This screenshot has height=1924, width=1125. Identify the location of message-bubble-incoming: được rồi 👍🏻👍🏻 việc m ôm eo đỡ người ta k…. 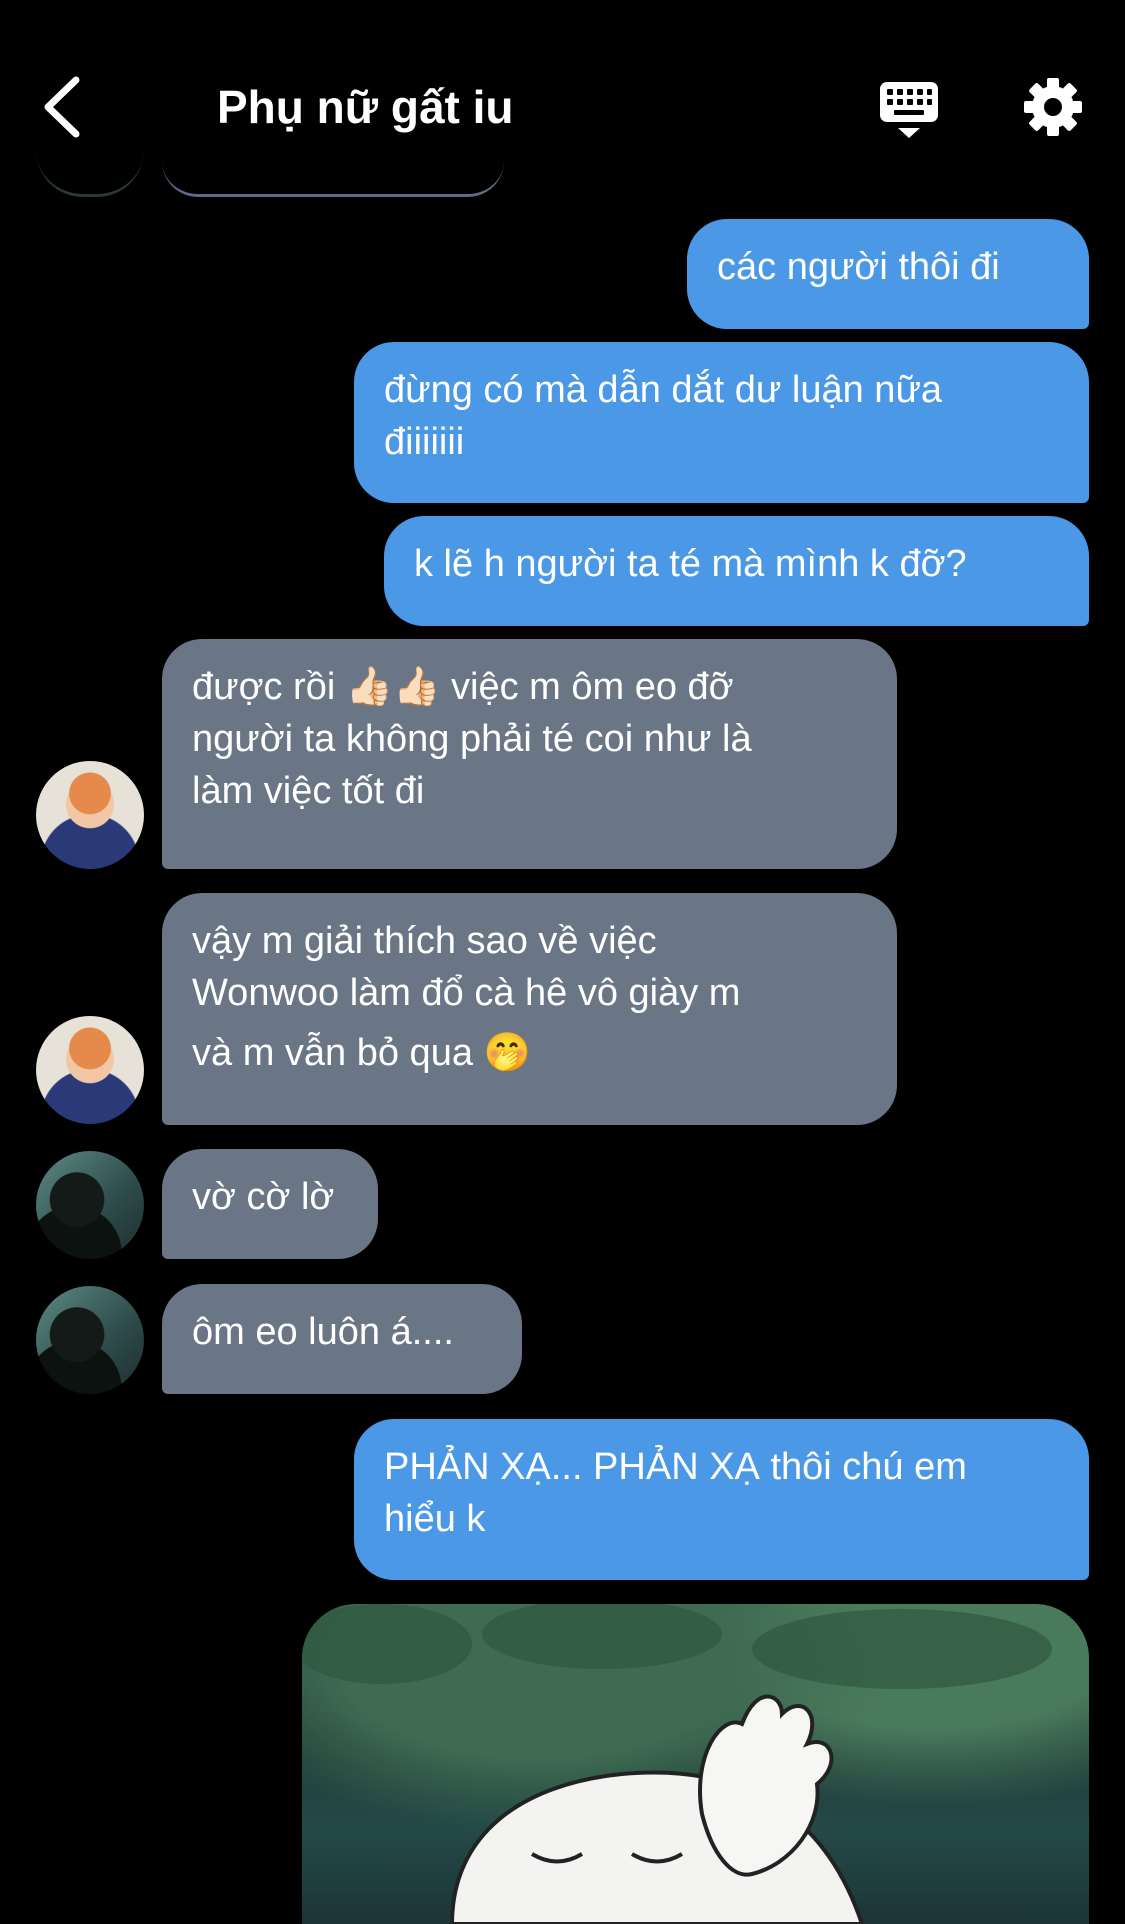
(529, 754).